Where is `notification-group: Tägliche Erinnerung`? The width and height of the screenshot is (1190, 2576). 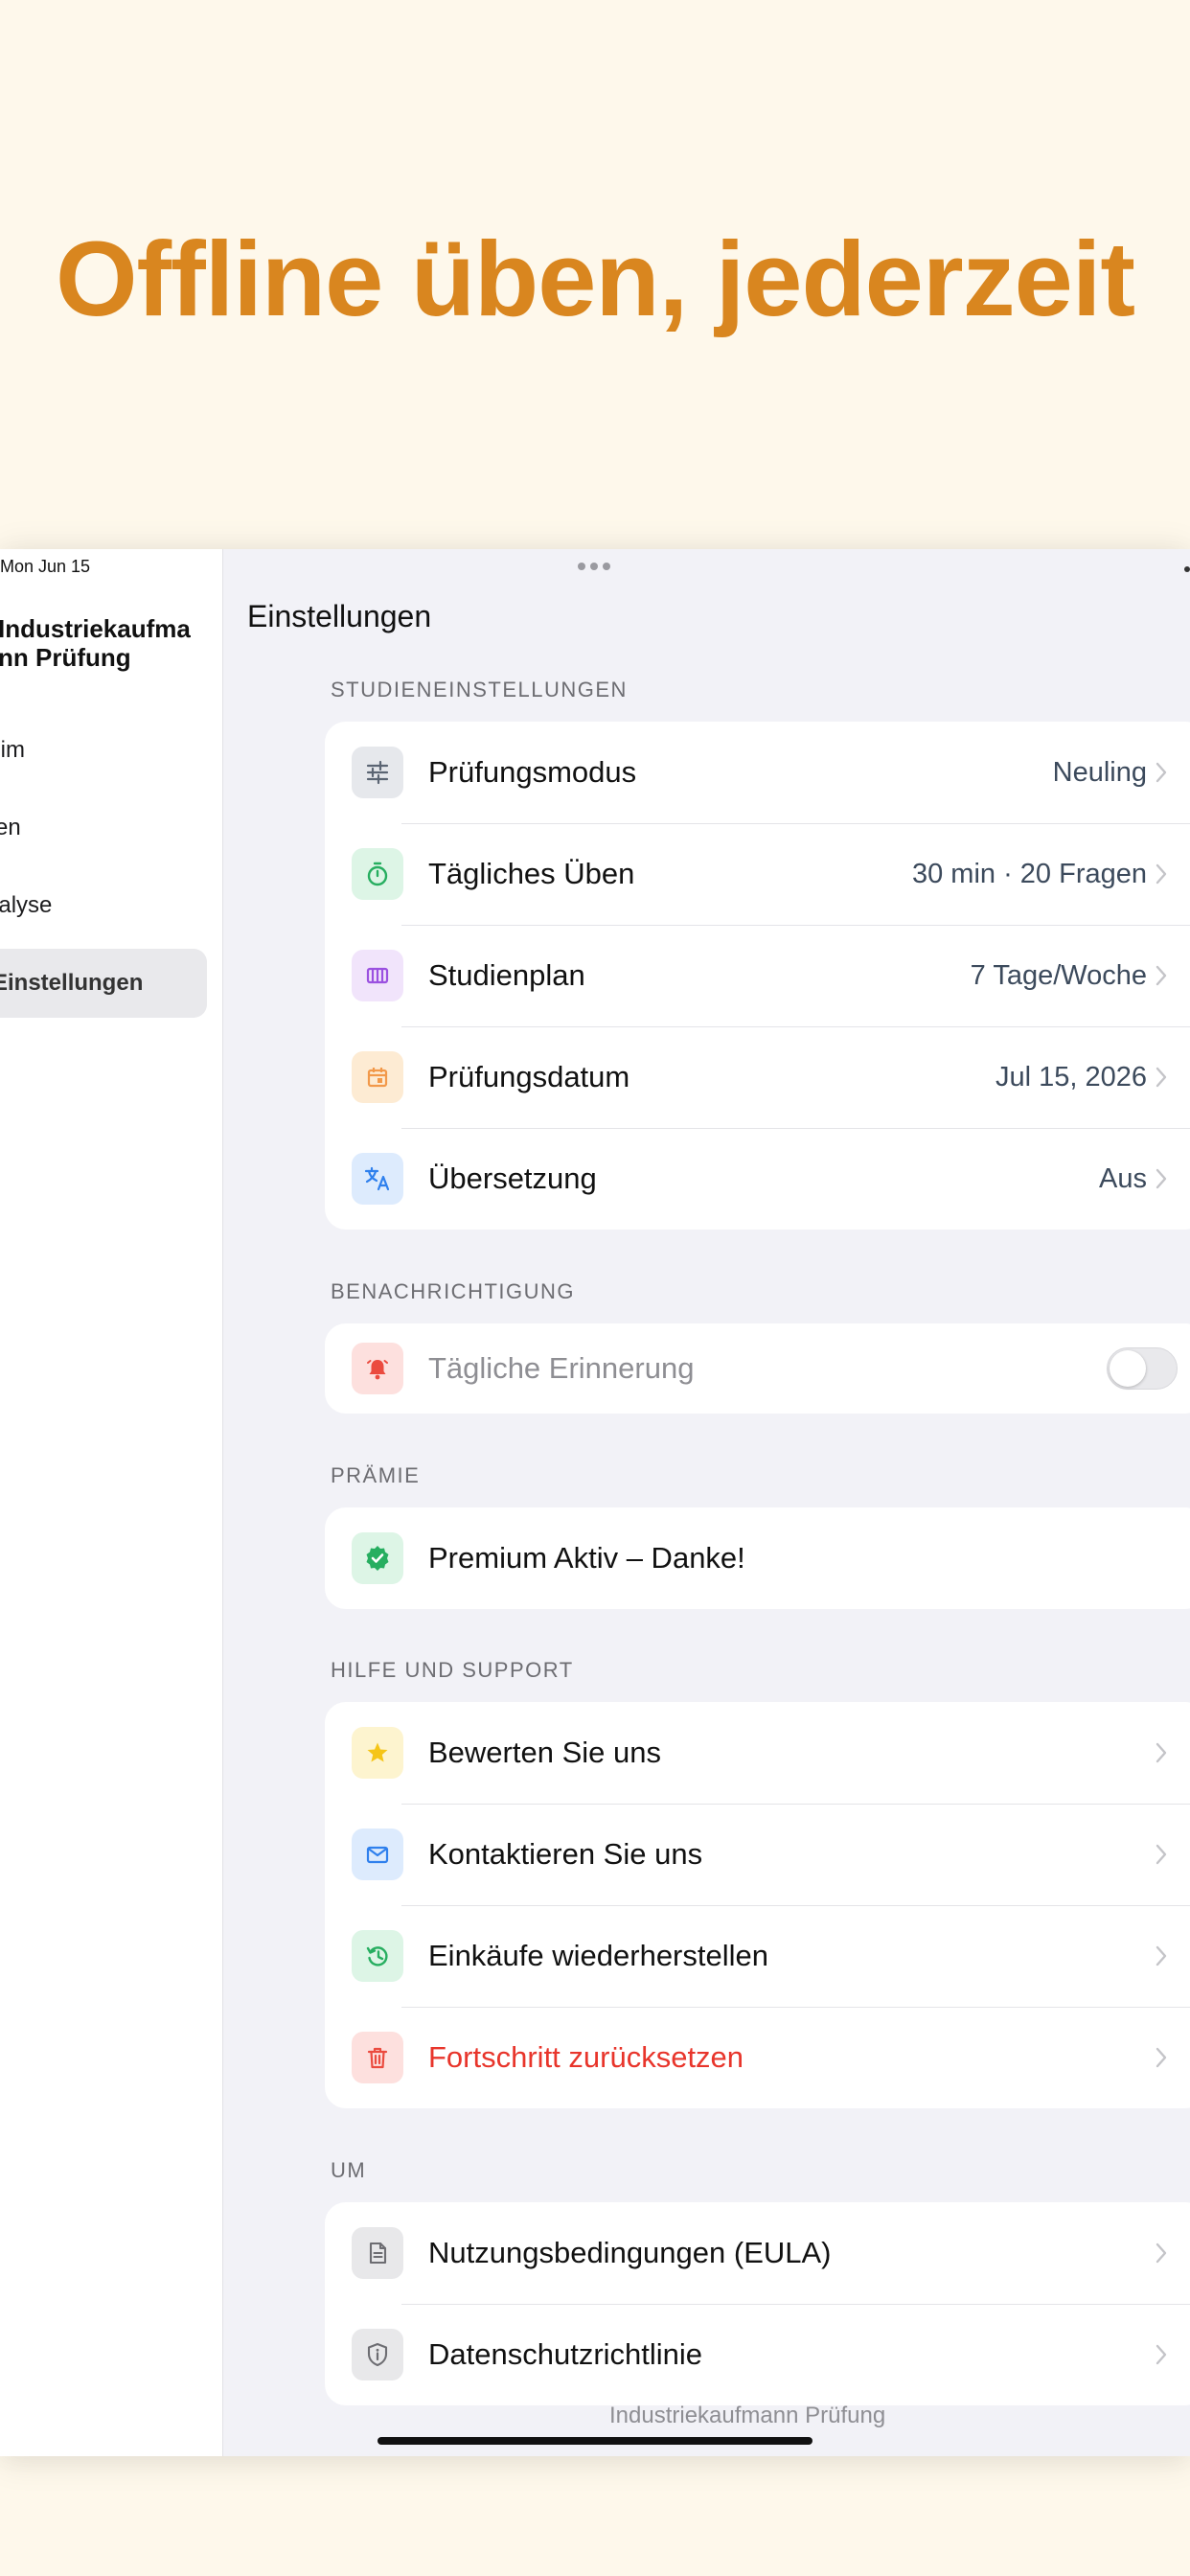
notification-group: Tägliche Erinnerung is located at coordinates (758, 1368).